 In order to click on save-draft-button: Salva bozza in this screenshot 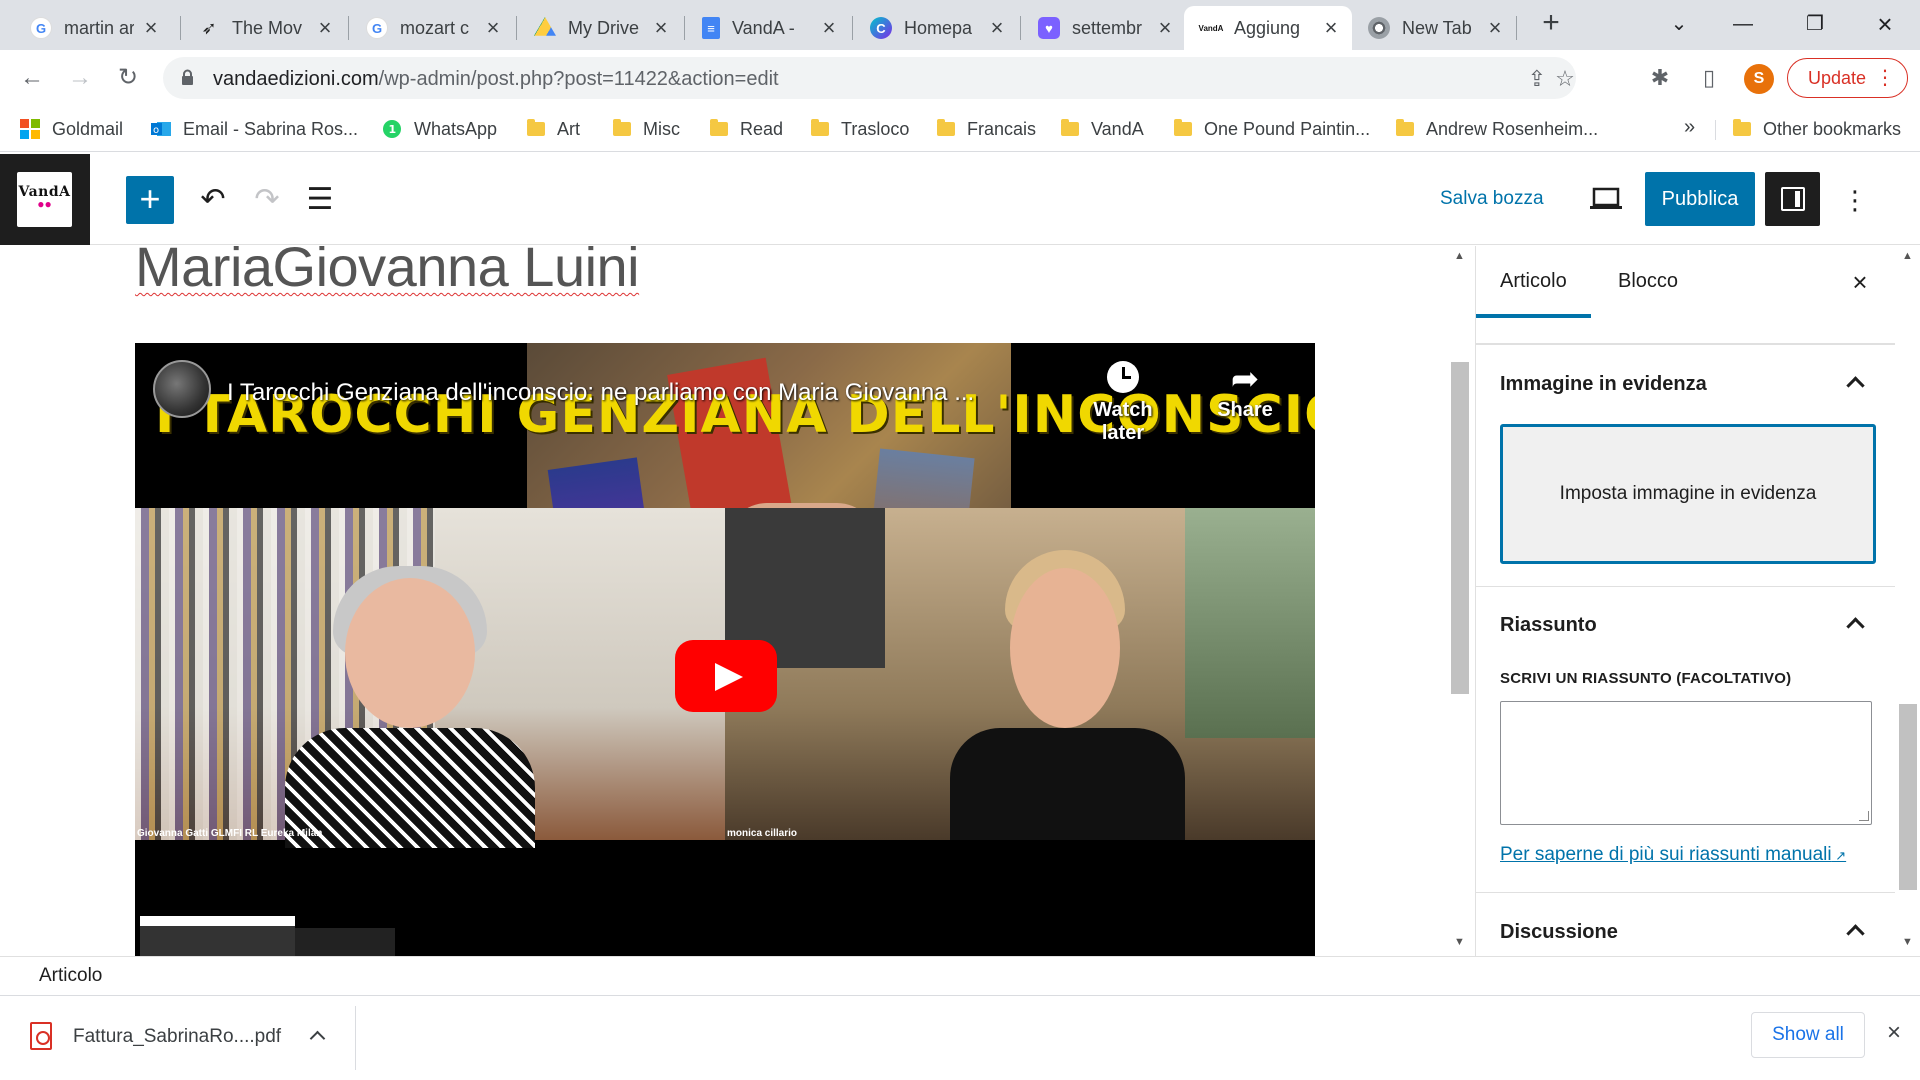, I will do `click(1492, 199)`.